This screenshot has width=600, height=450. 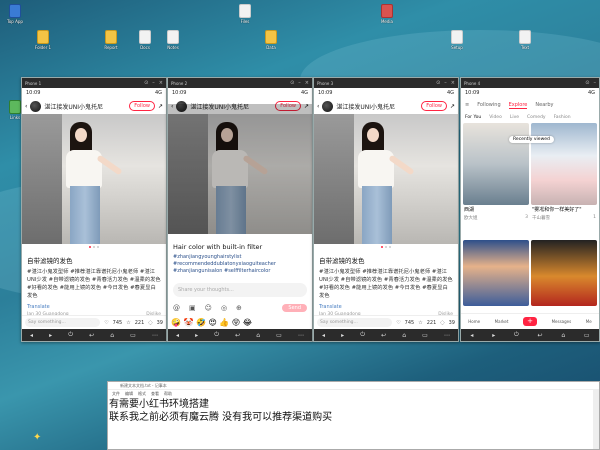 What do you see at coordinates (525, 40) in the screenshot?
I see `desktop-icon: Text` at bounding box center [525, 40].